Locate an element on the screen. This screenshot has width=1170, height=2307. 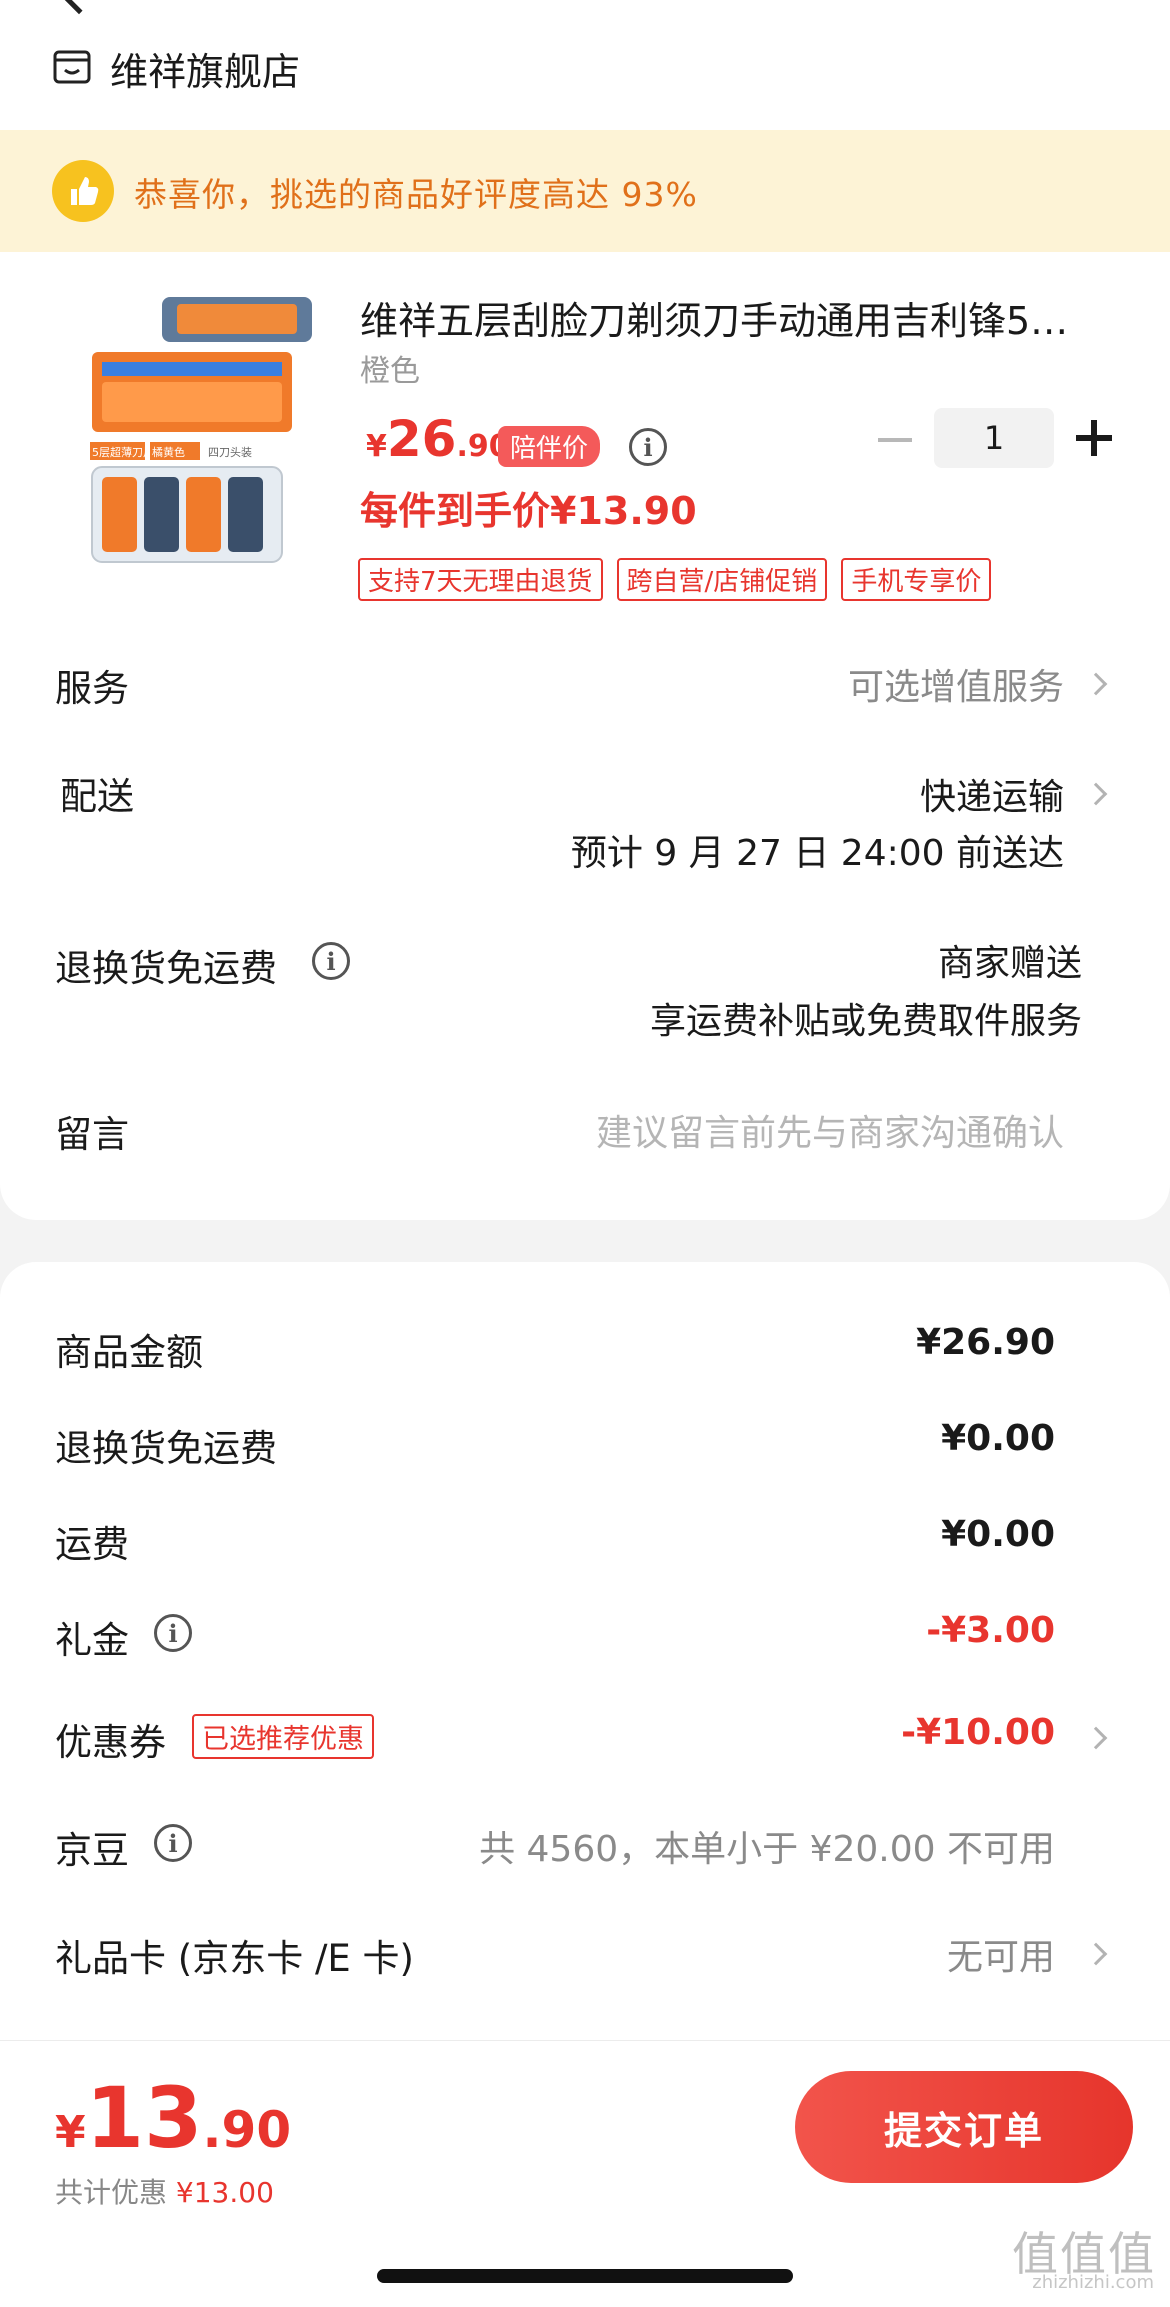
coupon-chevron-icon is located at coordinates (1096, 1738).